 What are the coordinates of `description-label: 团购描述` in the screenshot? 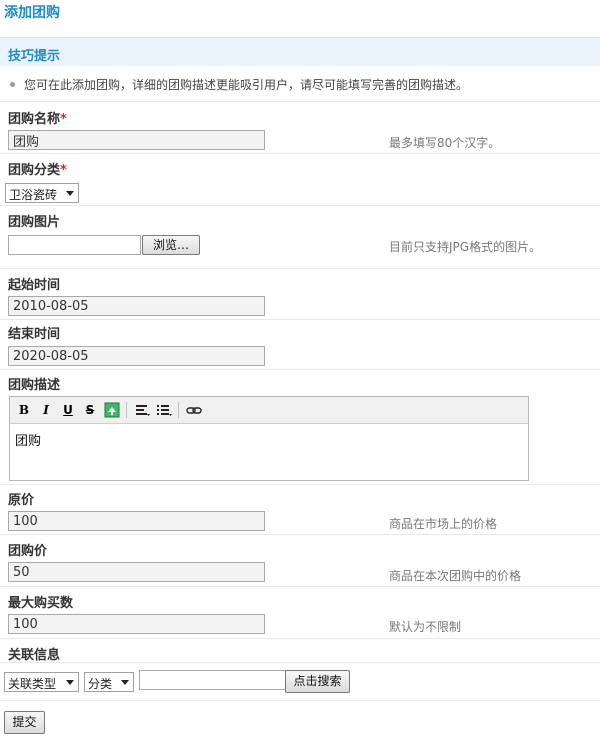 It's located at (34, 385).